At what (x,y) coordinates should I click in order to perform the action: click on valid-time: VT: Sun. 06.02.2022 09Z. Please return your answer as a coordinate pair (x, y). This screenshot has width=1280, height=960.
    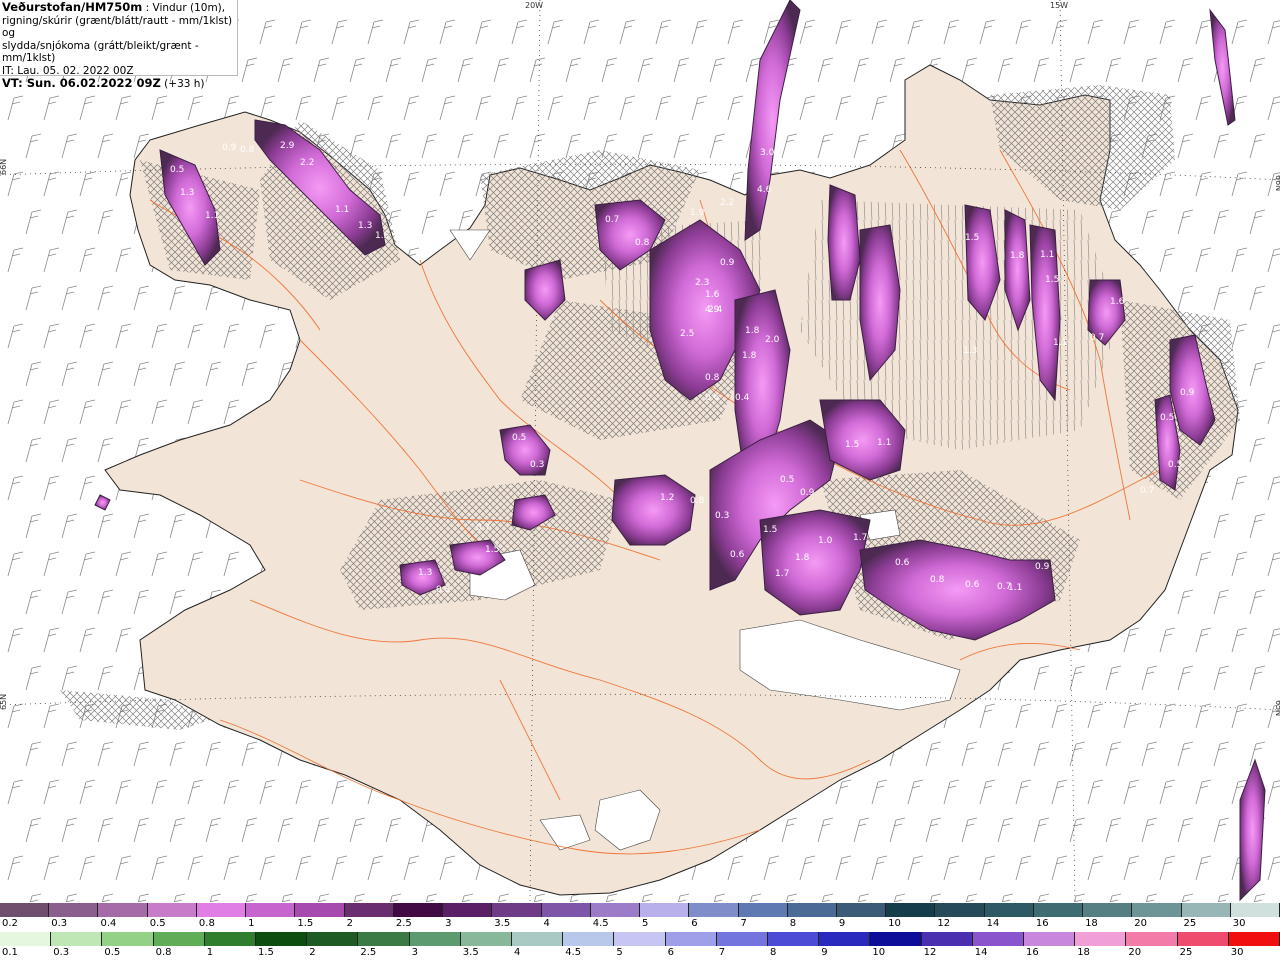
    Looking at the image, I should click on (81, 83).